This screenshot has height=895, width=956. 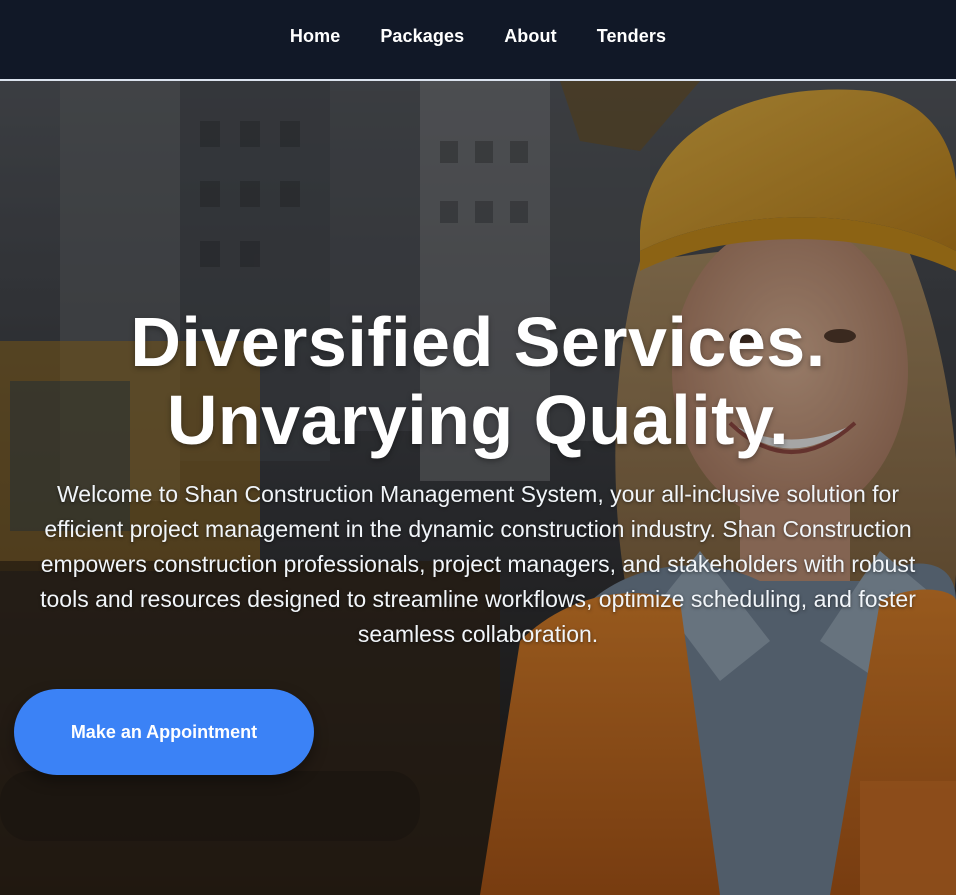 I want to click on nav-link-tenders: Tenders, so click(x=631, y=36).